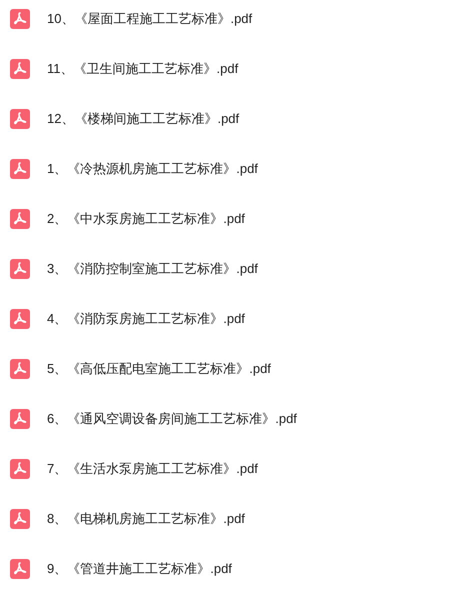  What do you see at coordinates (152, 269) in the screenshot?
I see `file-name: 3、《消防控制室施工工艺标准》.pdf` at bounding box center [152, 269].